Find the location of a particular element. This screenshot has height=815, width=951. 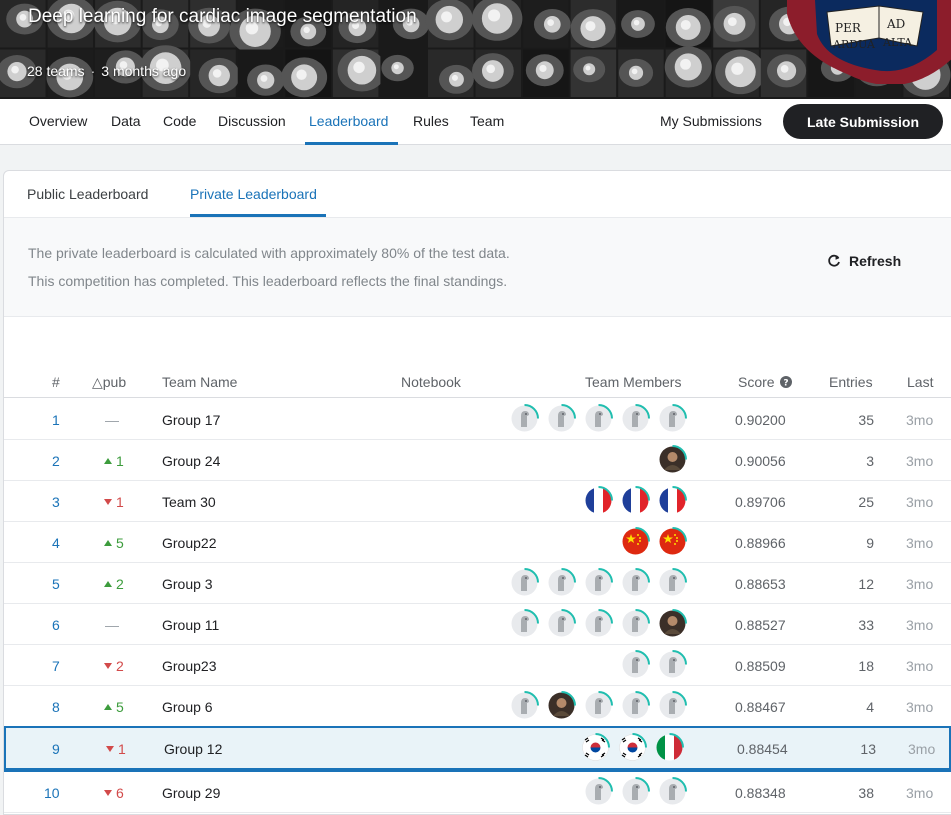

team-name-link: Group 6 is located at coordinates (187, 707).